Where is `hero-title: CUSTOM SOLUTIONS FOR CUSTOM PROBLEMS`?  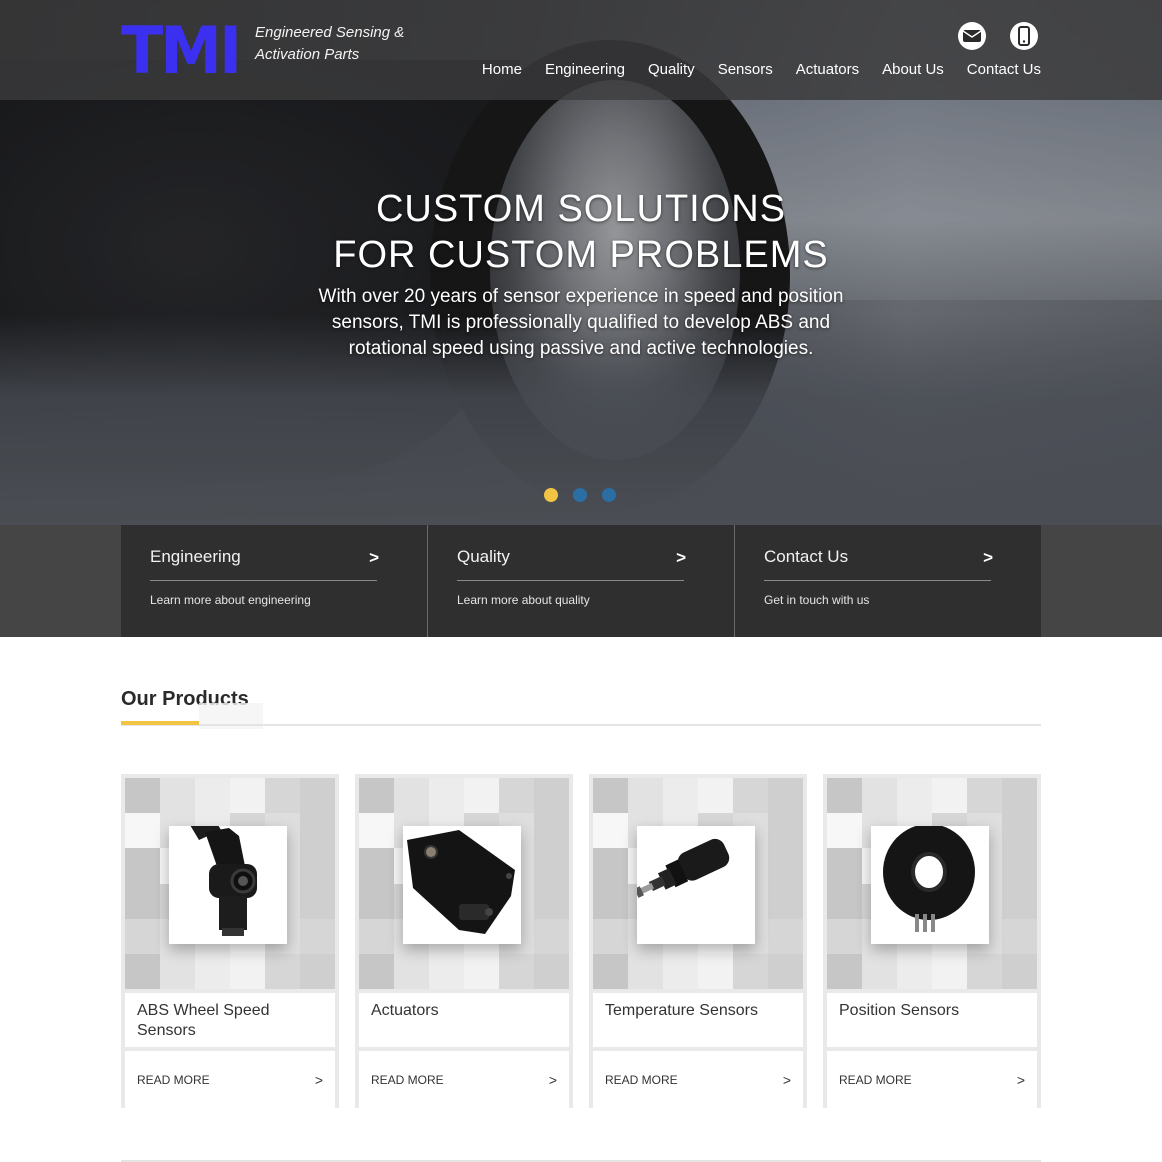 hero-title: CUSTOM SOLUTIONS FOR CUSTOM PROBLEMS is located at coordinates (581, 232).